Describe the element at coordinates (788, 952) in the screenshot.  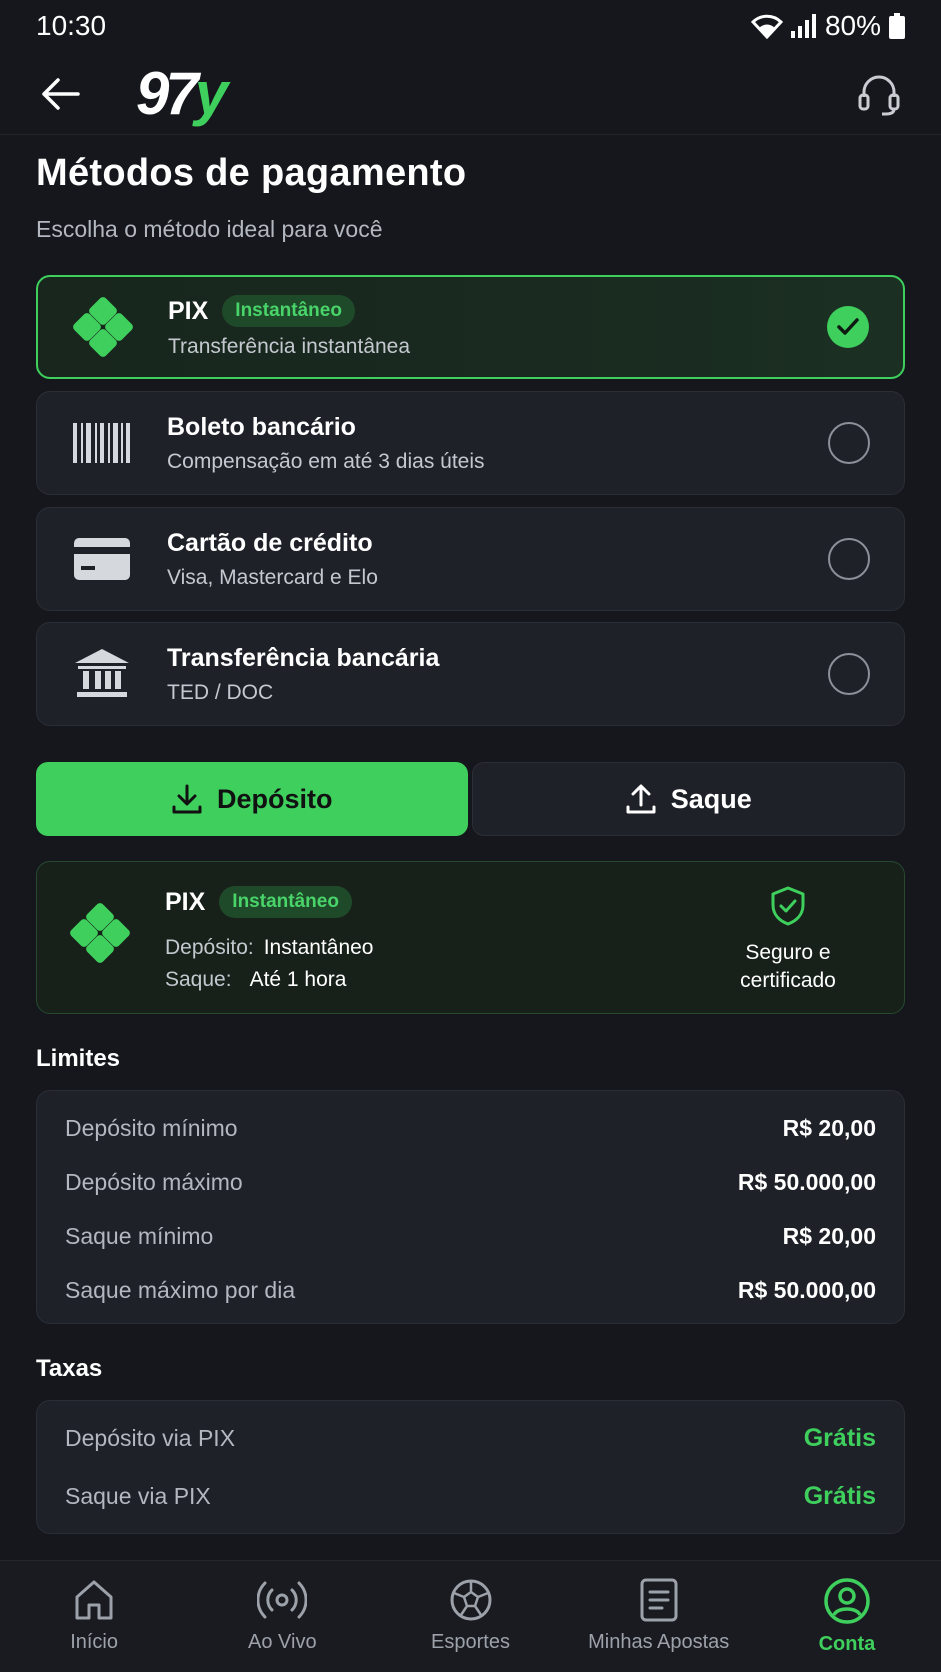
I see `secure-line-1: Seguro e` at that location.